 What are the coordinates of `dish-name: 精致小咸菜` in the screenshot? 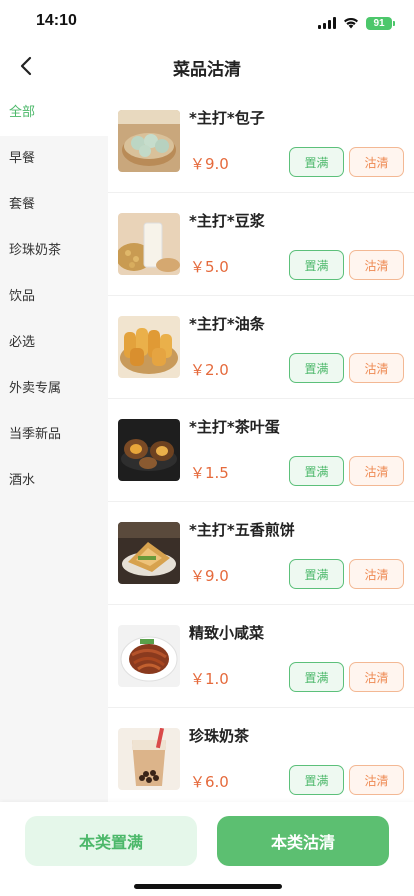 It's located at (227, 633).